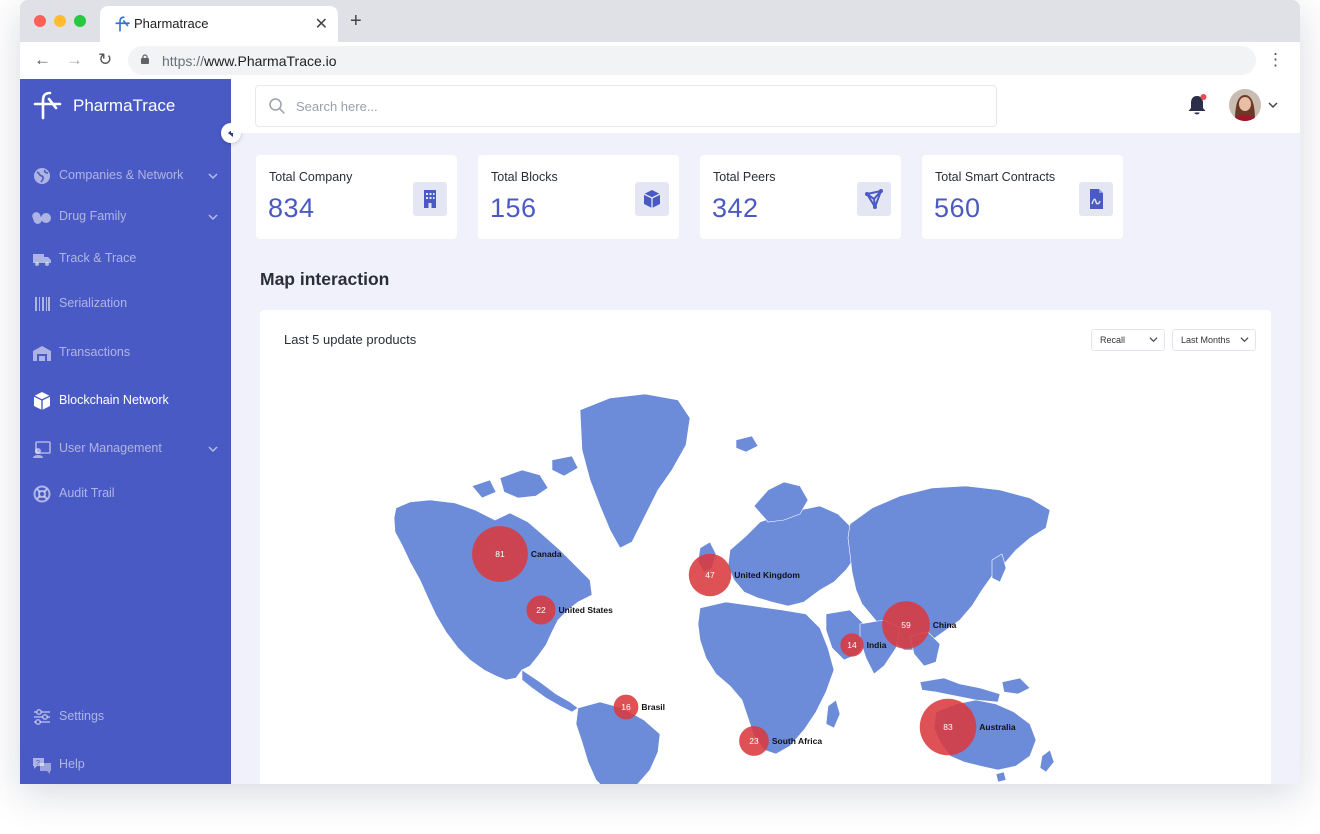 This screenshot has width=1320, height=834. Describe the element at coordinates (74, 60) in the screenshot. I see `forward-arrow-icon: →` at that location.